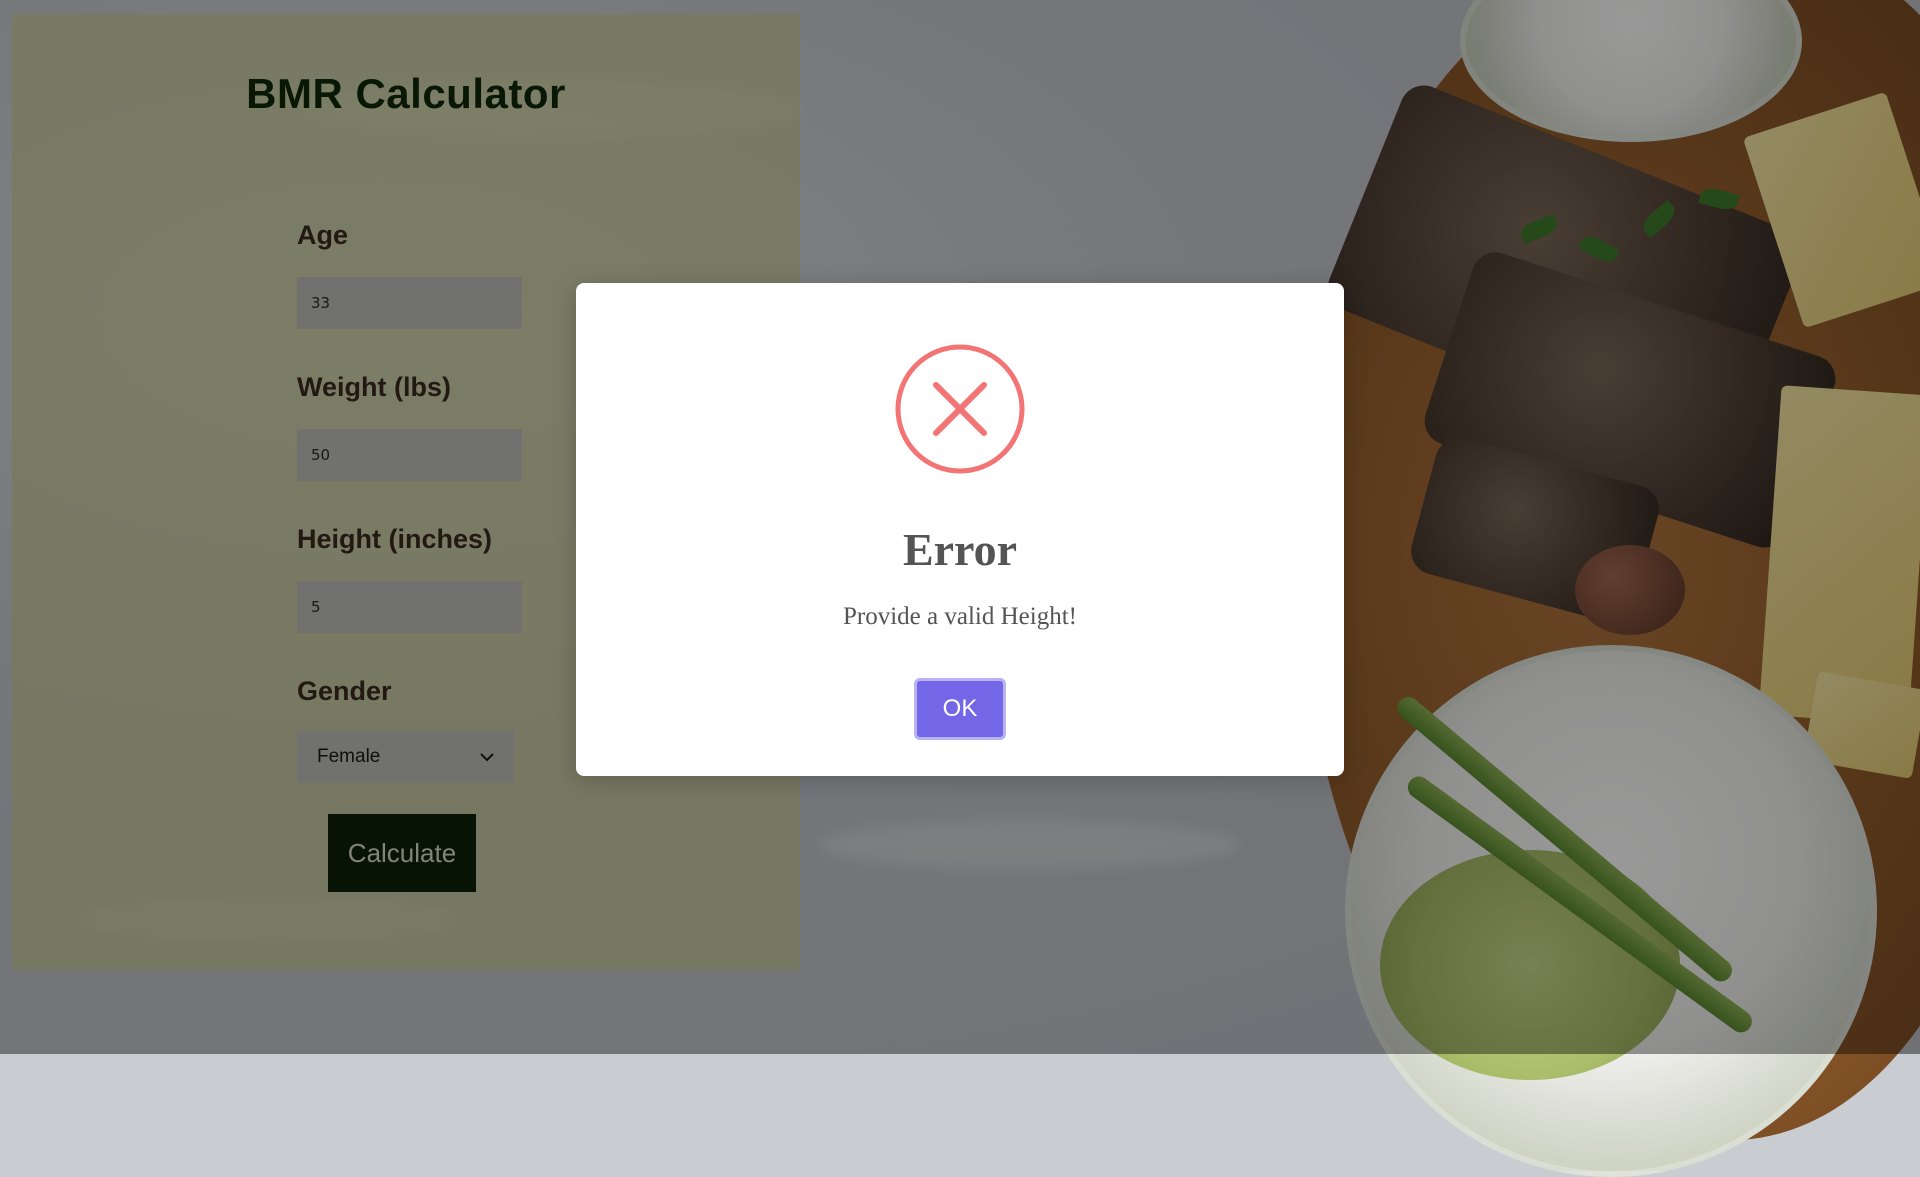 The width and height of the screenshot is (1920, 1177). Describe the element at coordinates (960, 709) in the screenshot. I see `ok-button: OK` at that location.